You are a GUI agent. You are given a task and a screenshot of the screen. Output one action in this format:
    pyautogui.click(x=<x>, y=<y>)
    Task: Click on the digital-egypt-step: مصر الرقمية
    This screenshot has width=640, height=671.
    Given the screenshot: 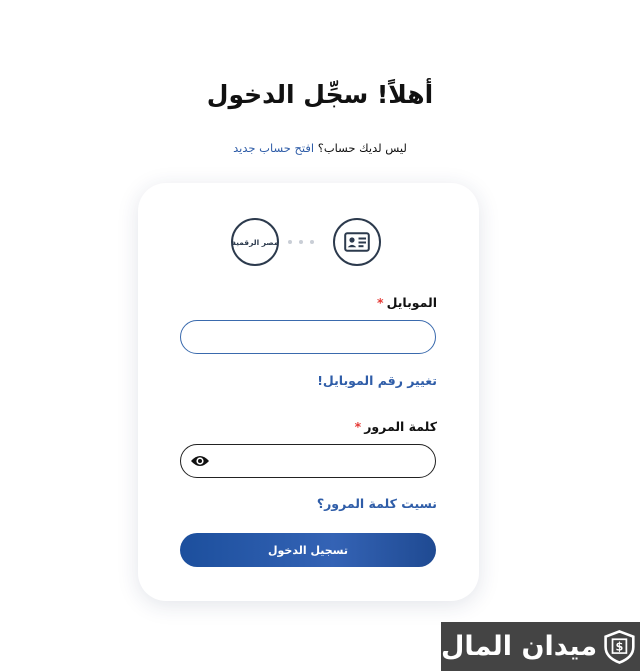 What is the action you would take?
    pyautogui.click(x=255, y=242)
    